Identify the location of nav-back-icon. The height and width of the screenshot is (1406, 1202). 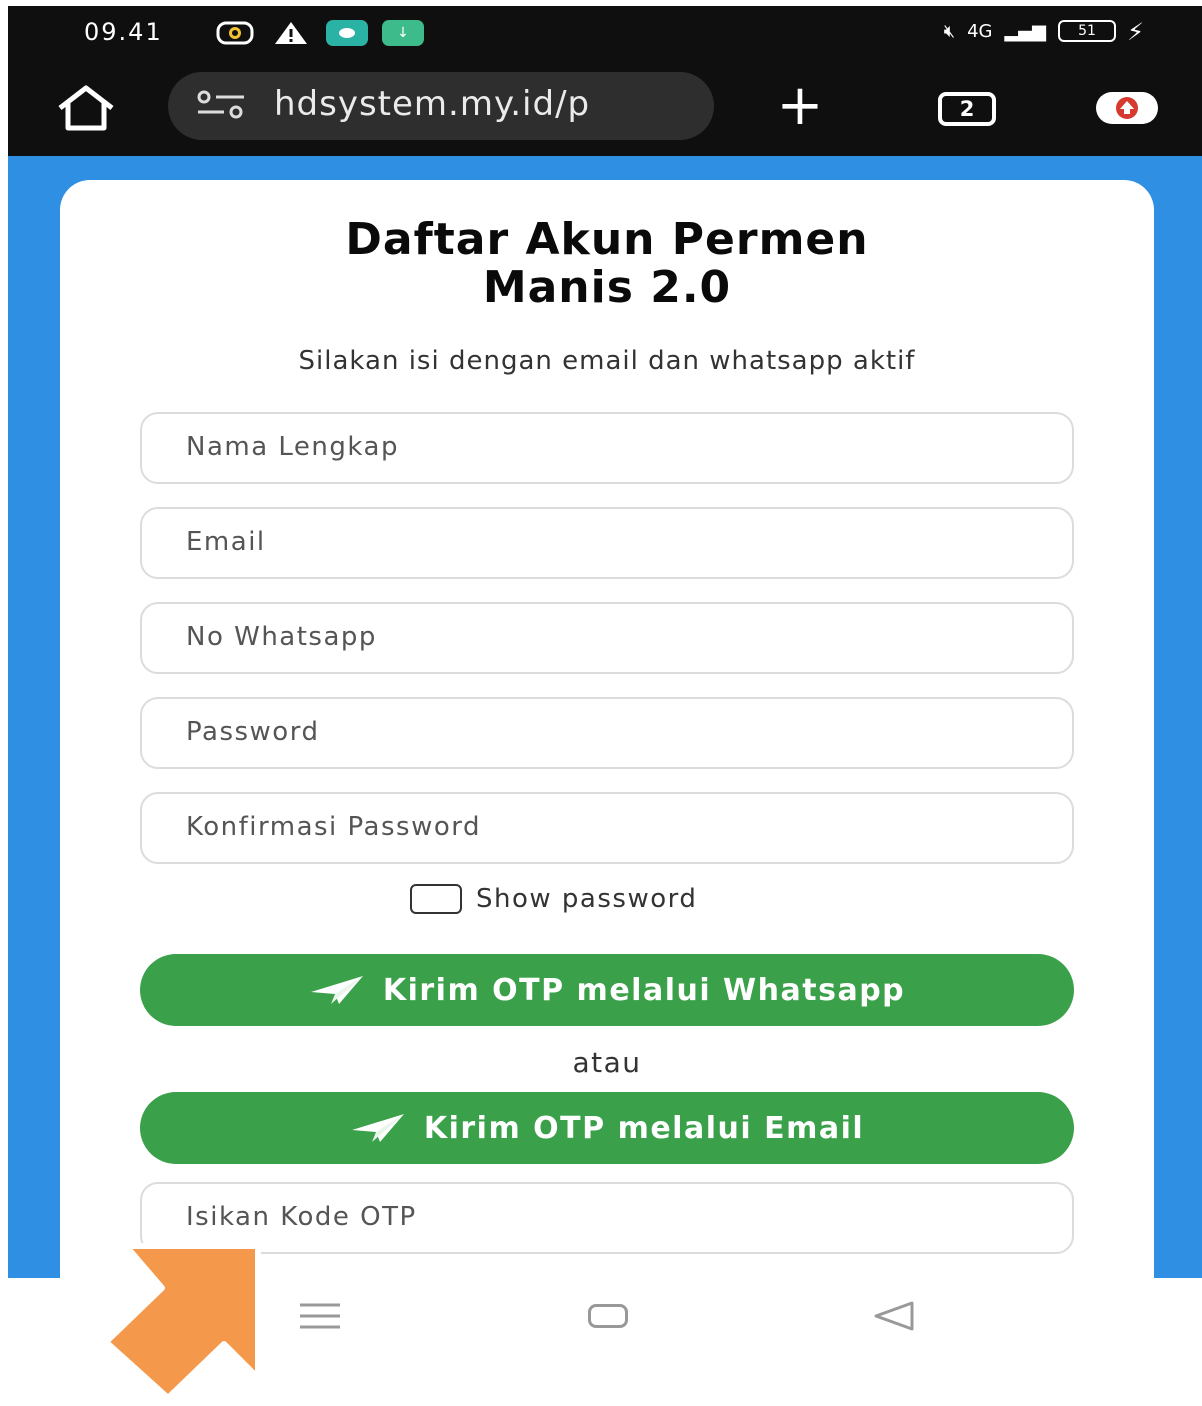
(894, 1316).